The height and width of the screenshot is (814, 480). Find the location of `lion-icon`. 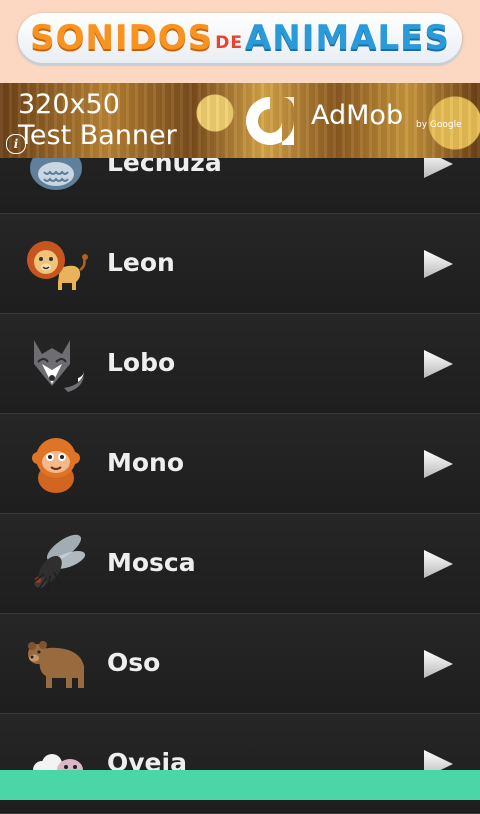

lion-icon is located at coordinates (57, 265).